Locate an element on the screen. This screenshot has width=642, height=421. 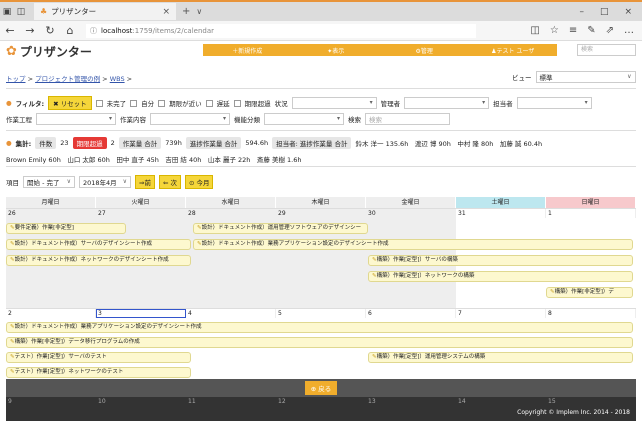
status-select: ▾ is located at coordinates (334, 103).